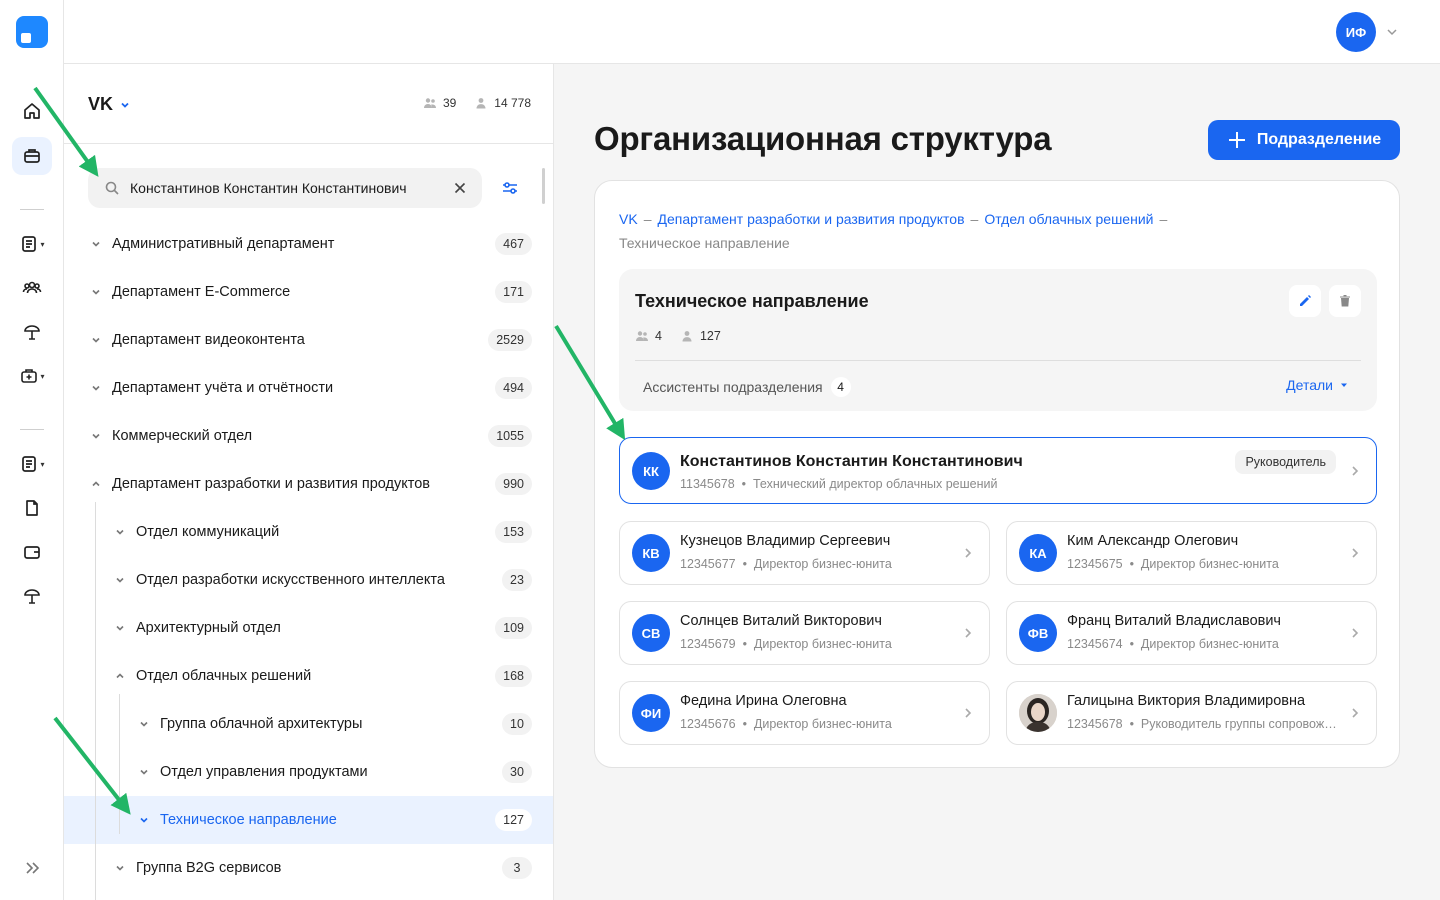 This screenshot has height=900, width=1440. I want to click on nav-rail: ▾ ▾ ▾, so click(32, 450).